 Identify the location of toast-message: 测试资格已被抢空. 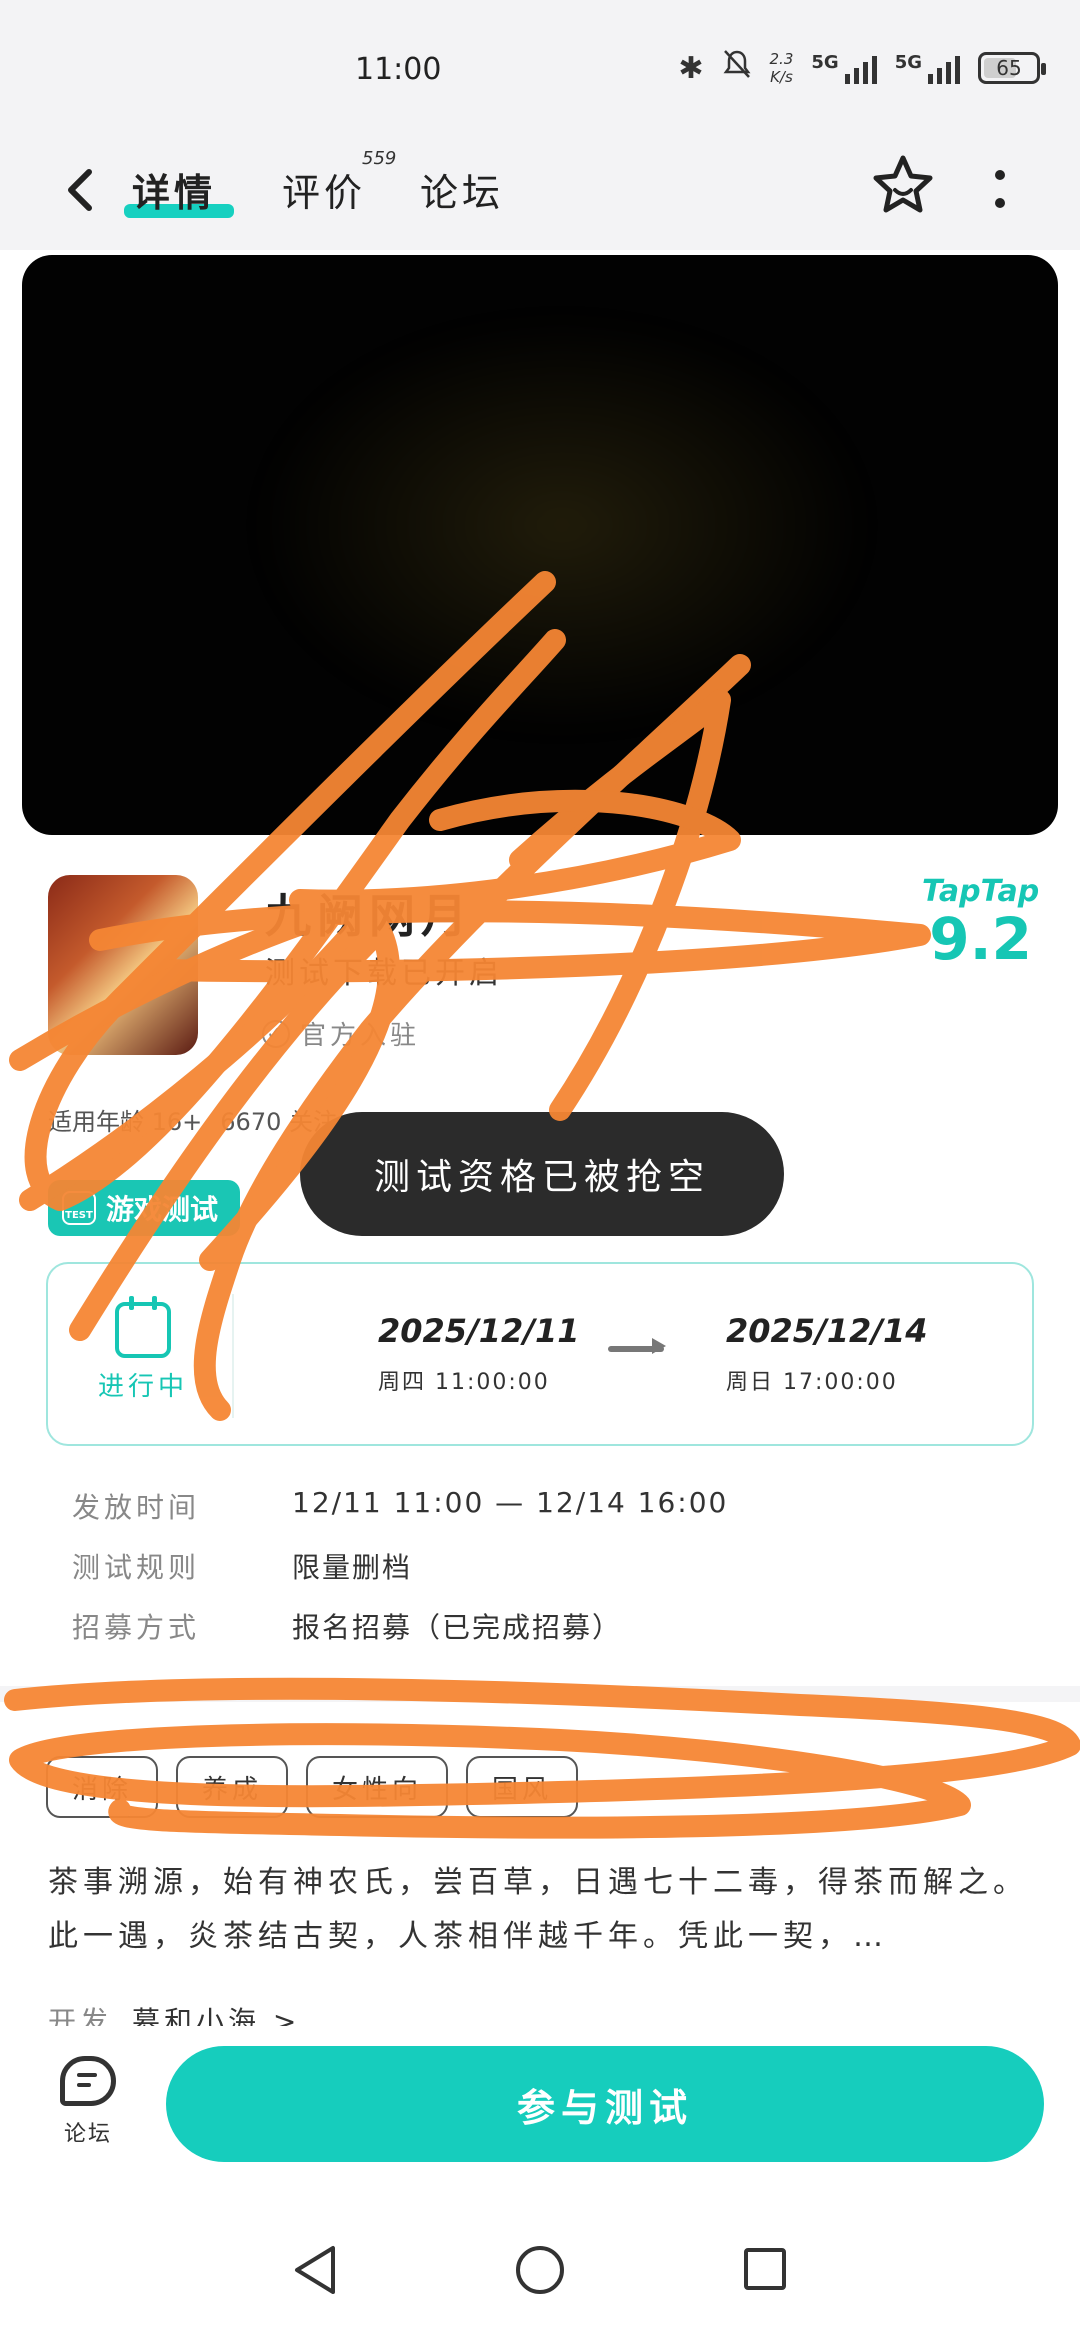
(542, 1174).